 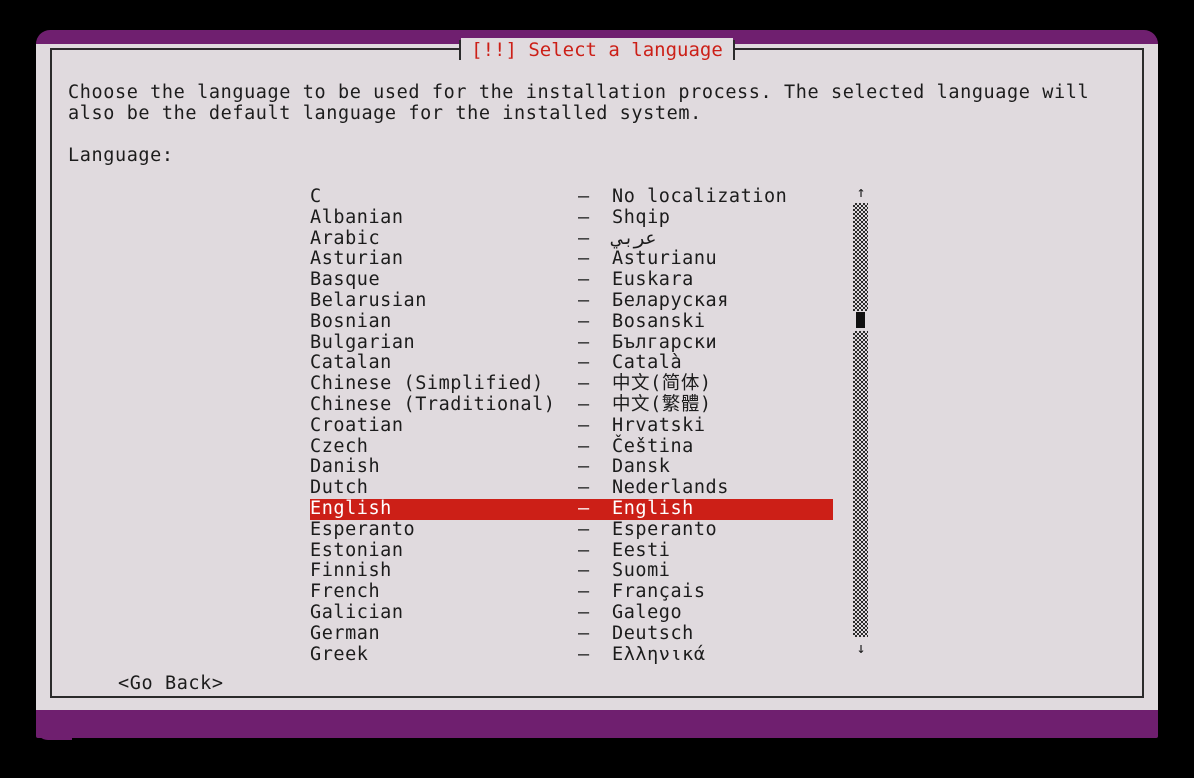 What do you see at coordinates (659, 425) in the screenshot?
I see `language-native-name: Hrvatski` at bounding box center [659, 425].